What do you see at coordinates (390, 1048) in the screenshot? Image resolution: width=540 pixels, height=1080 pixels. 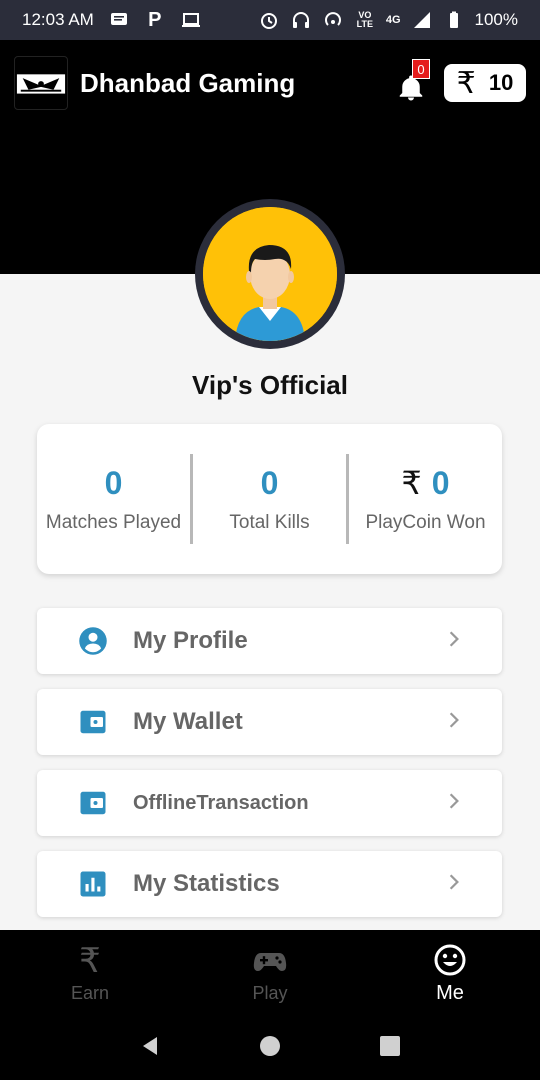 I see `recents-icon` at bounding box center [390, 1048].